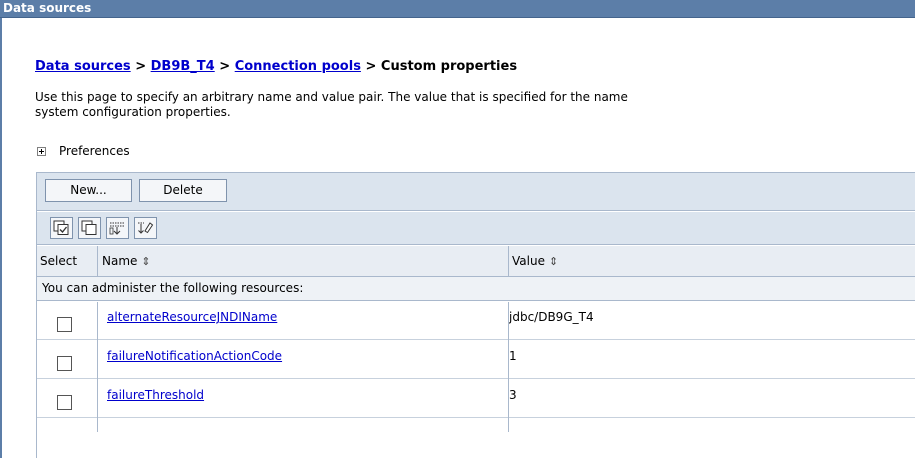 Image resolution: width=915 pixels, height=458 pixels. What do you see at coordinates (476, 192) in the screenshot?
I see `button-toolbar: New... Delete` at bounding box center [476, 192].